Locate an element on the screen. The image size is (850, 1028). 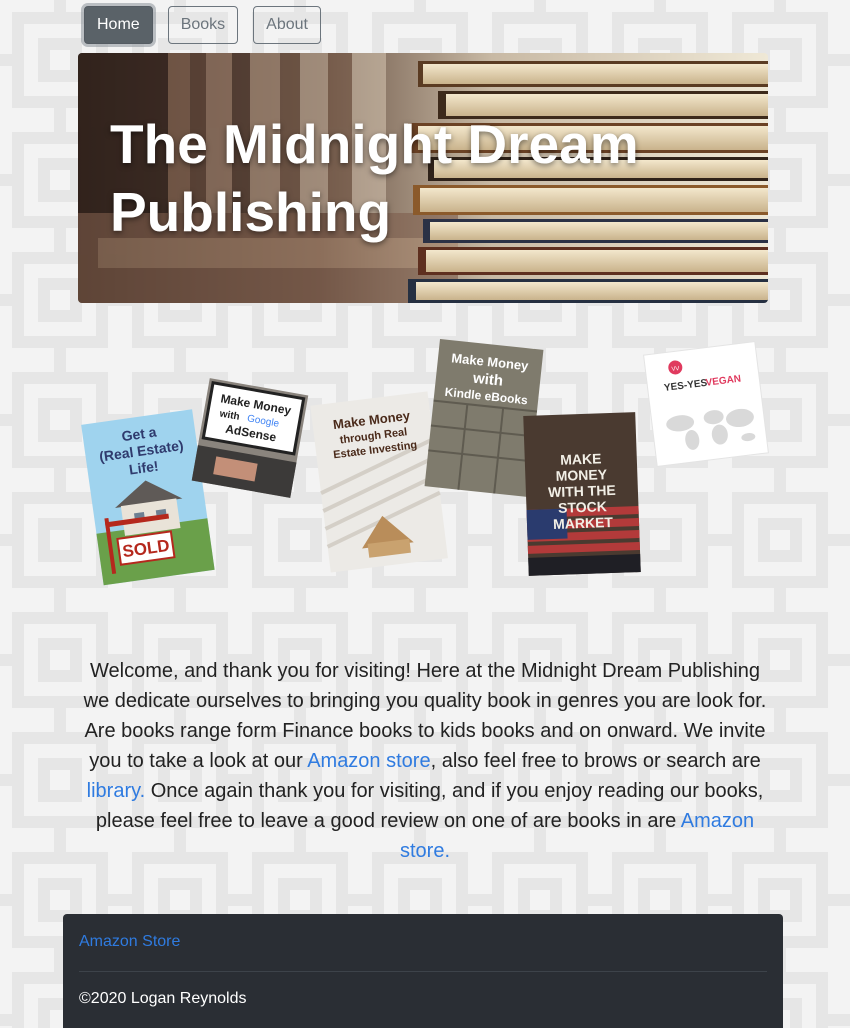
stock-title-l1: MAKE is located at coordinates (581, 458).